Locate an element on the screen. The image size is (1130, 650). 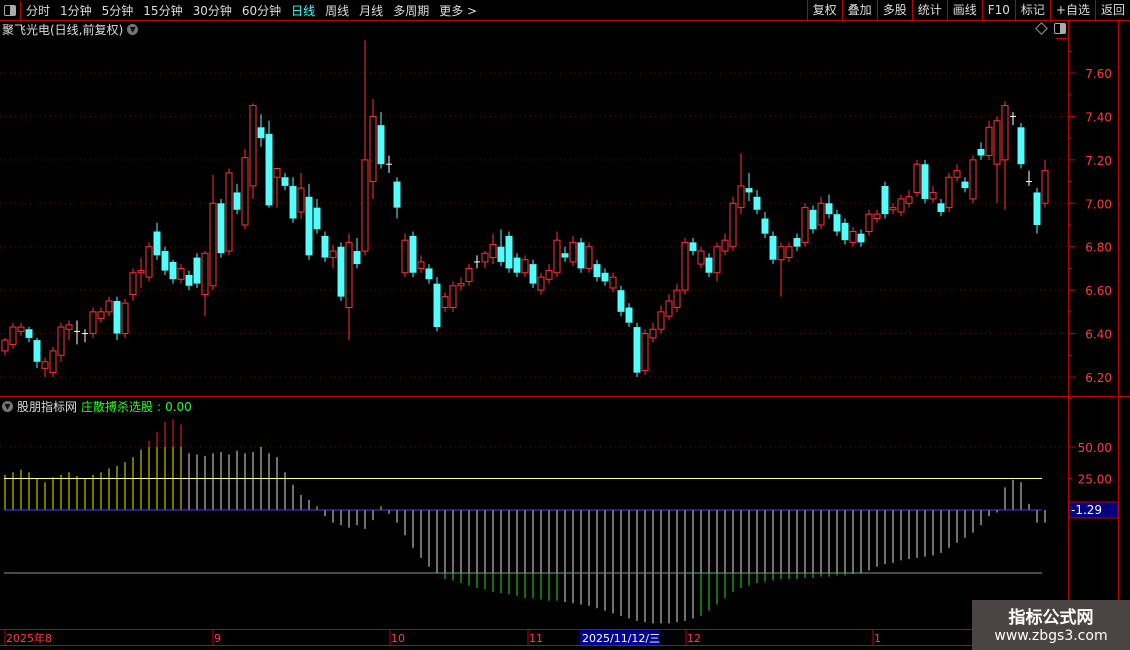
date-label: 1 is located at coordinates (877, 638).